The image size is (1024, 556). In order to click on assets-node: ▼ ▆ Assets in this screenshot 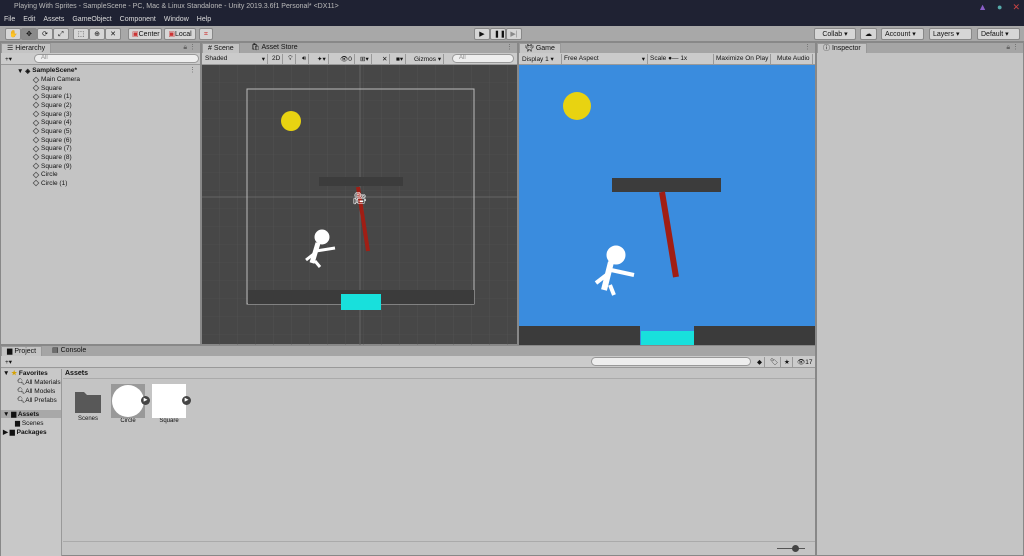, I will do `click(31, 414)`.